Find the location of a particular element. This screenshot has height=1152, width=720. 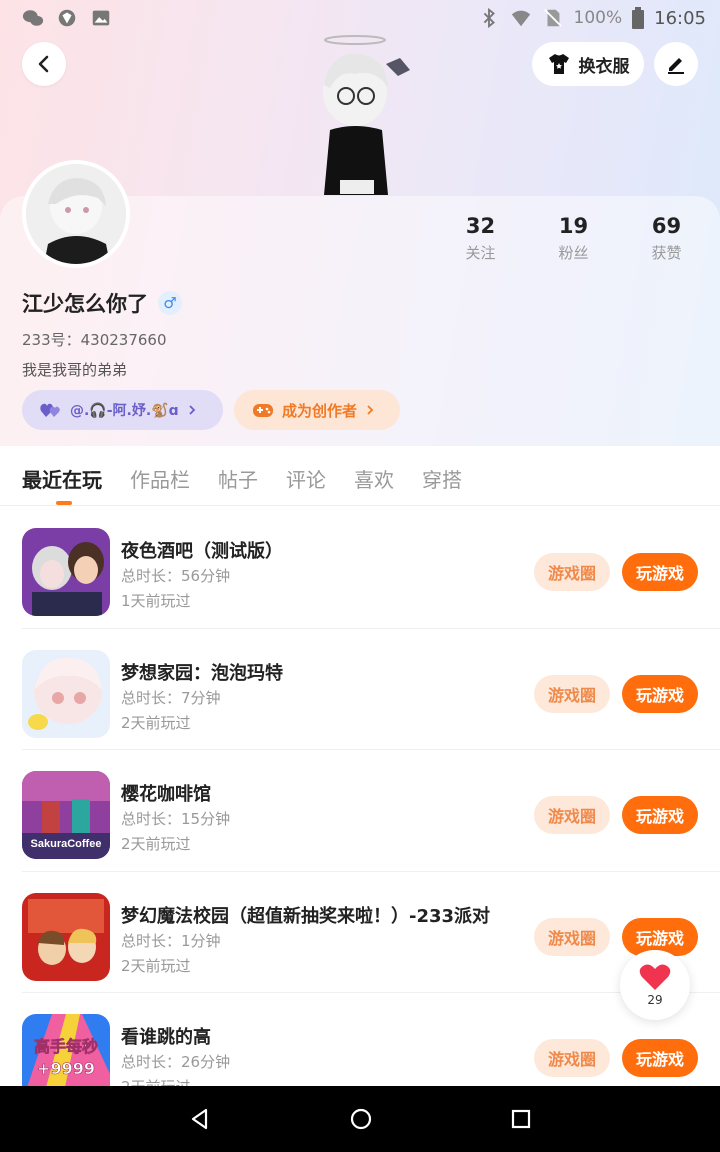

wechat-icon is located at coordinates (33, 18).